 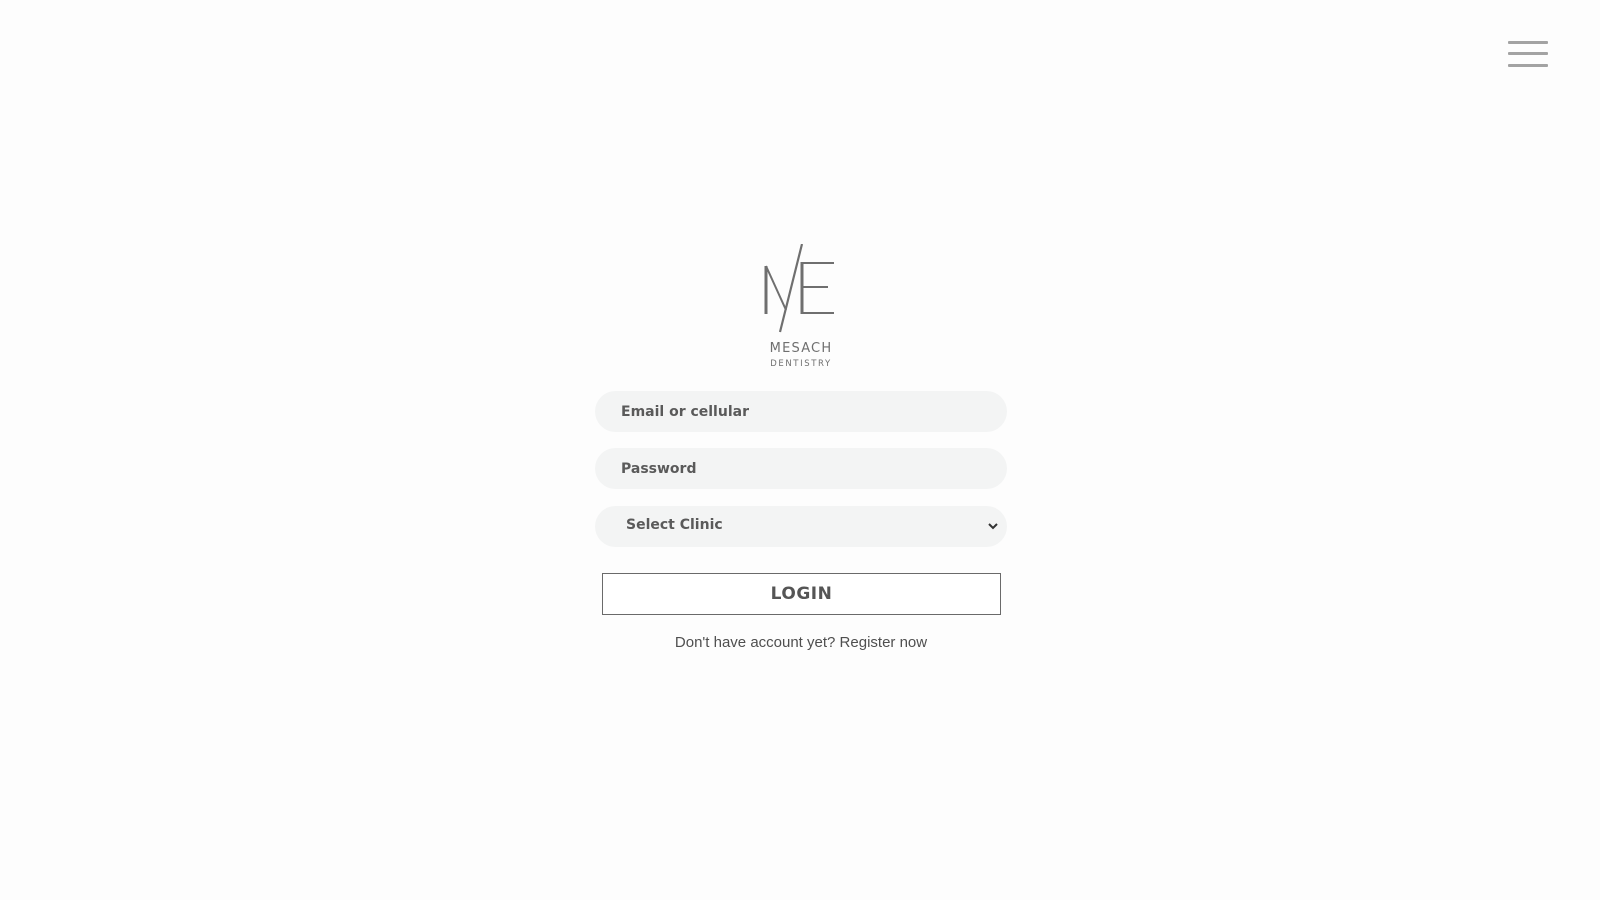 I want to click on password-input, so click(x=801, y=468).